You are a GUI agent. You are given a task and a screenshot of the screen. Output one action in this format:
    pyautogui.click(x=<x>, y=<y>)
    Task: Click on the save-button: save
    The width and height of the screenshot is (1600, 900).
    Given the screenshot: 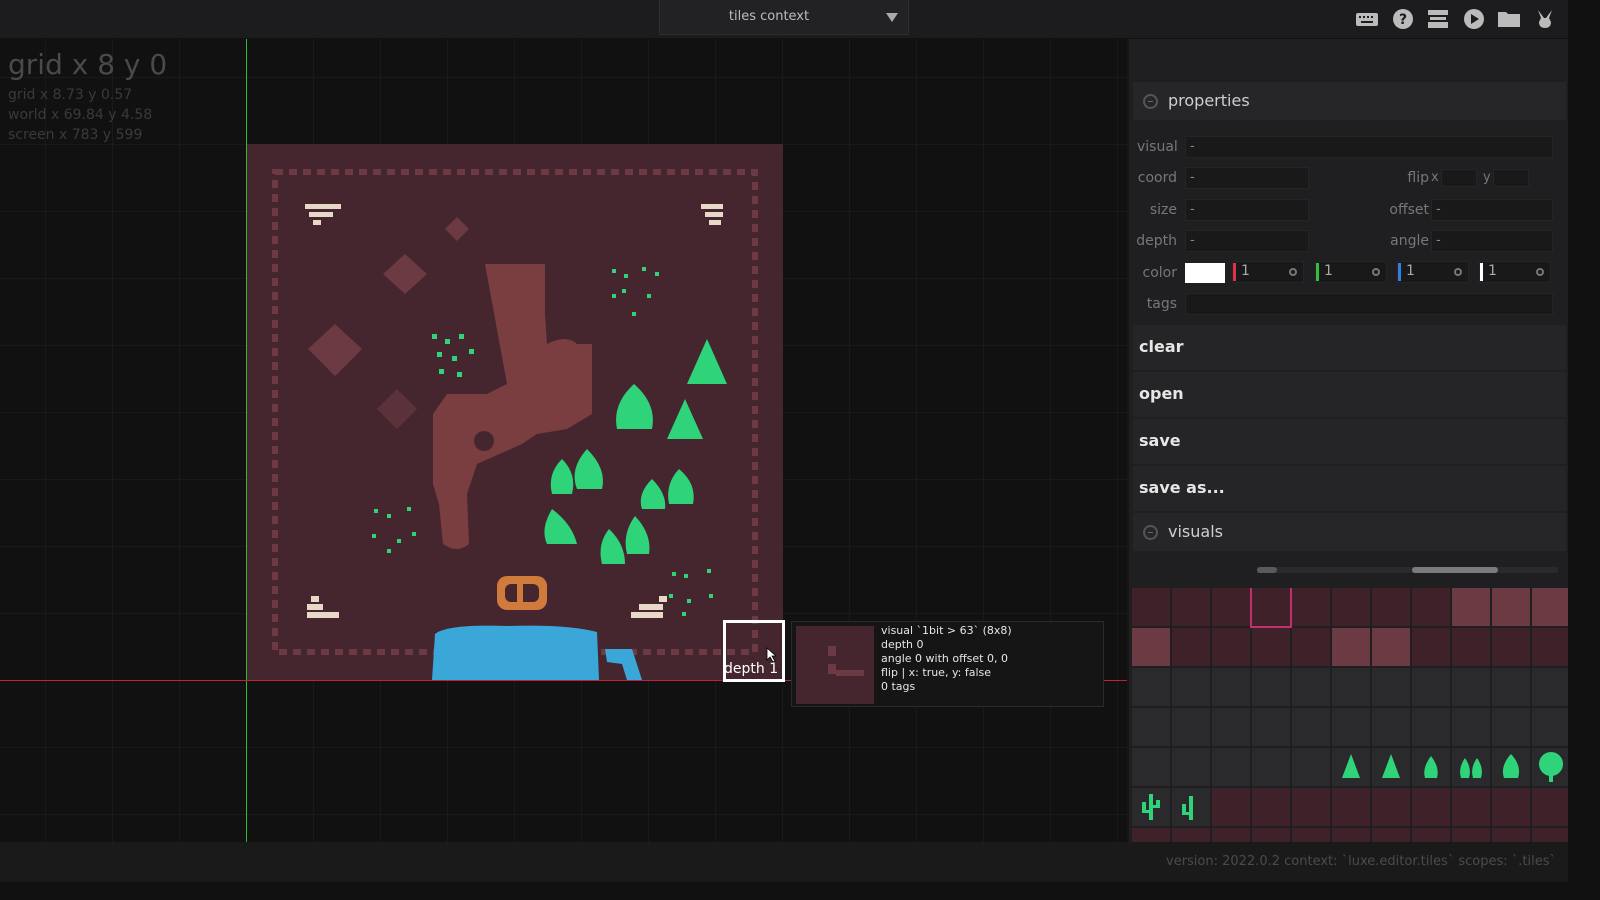 What is the action you would take?
    pyautogui.click(x=1349, y=441)
    